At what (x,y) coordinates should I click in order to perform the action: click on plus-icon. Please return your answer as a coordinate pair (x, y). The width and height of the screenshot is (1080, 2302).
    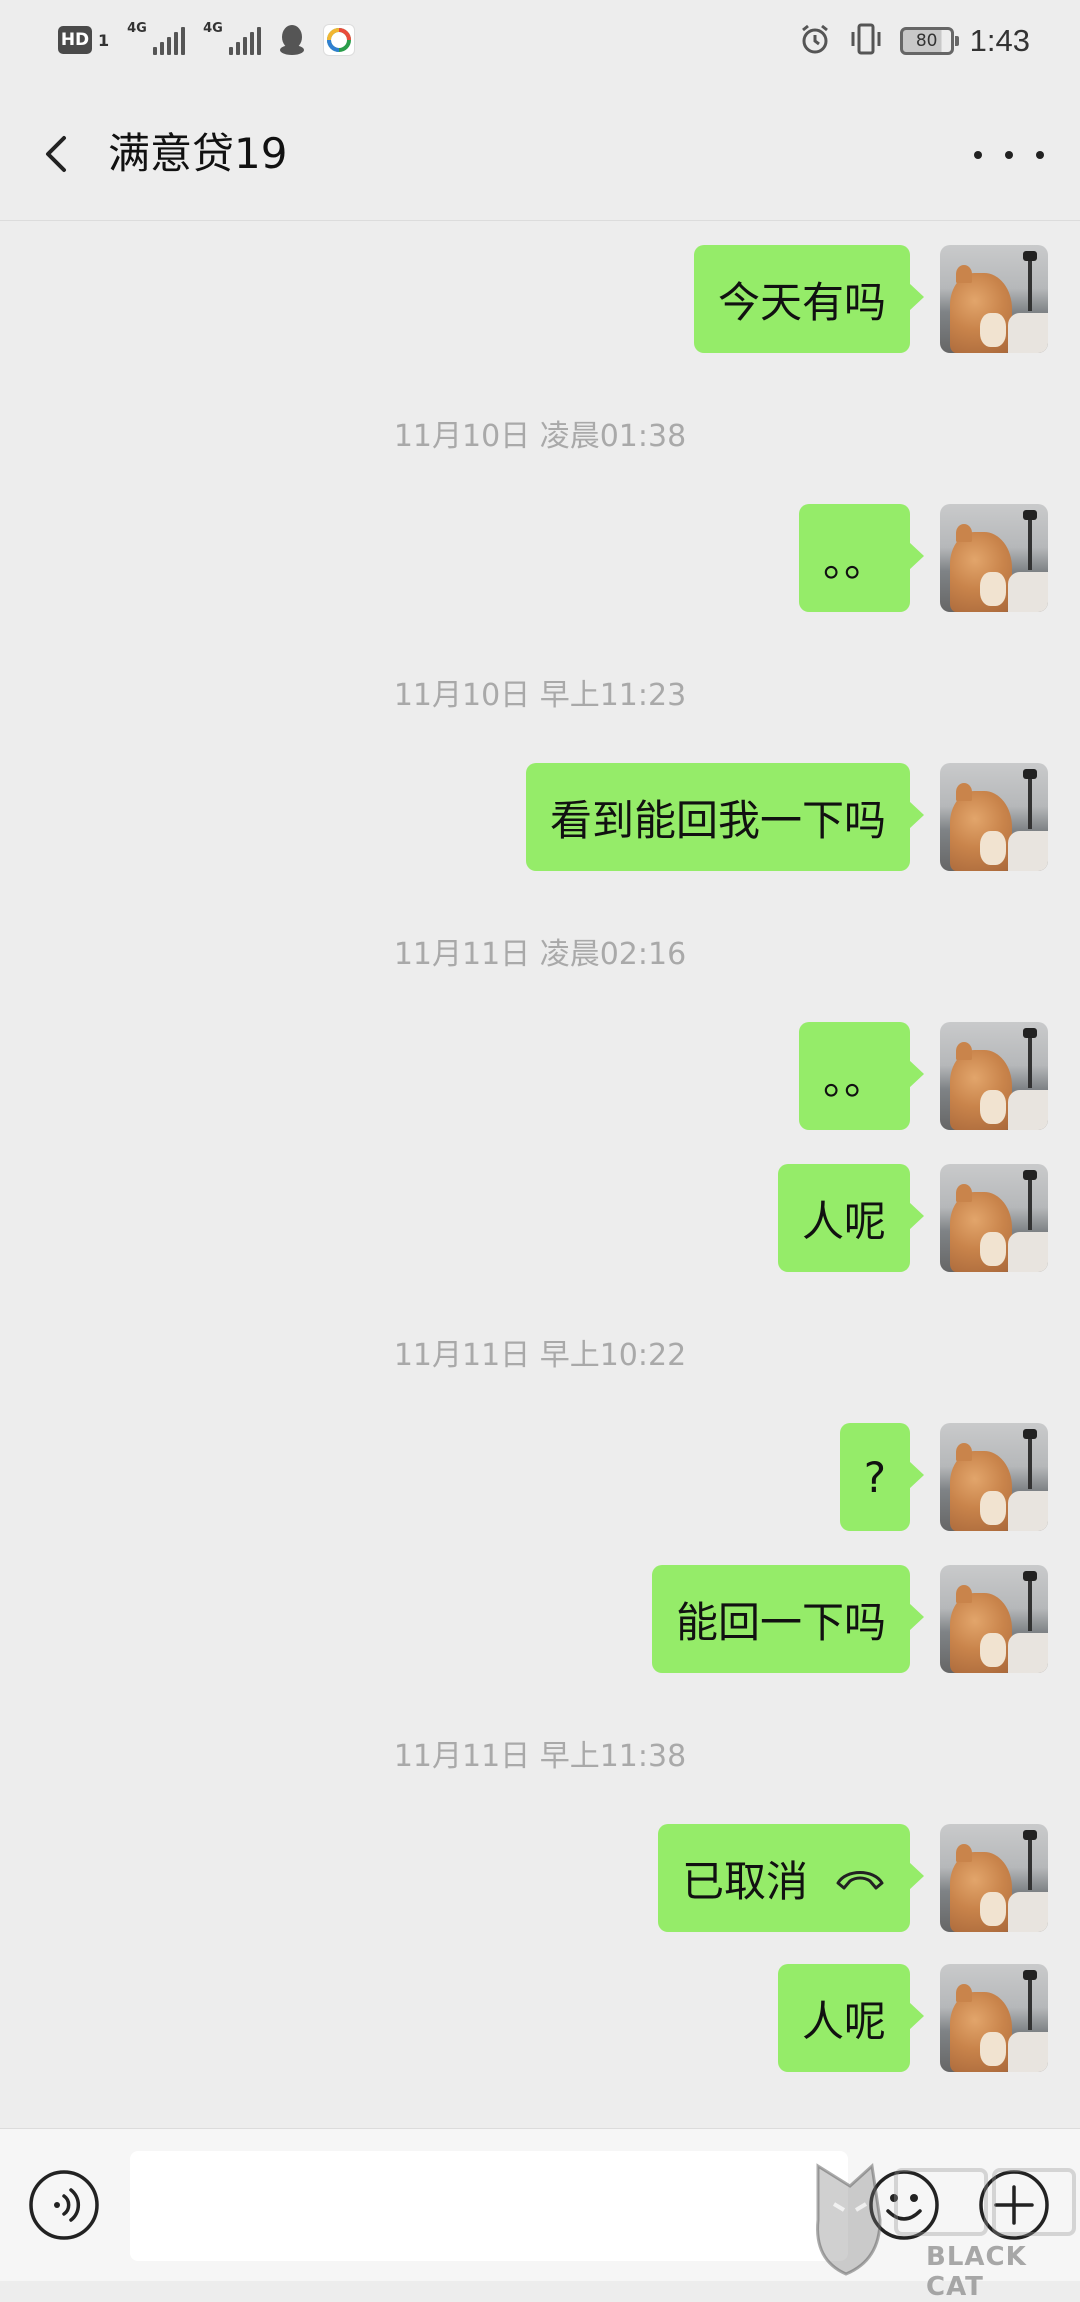
    Looking at the image, I should click on (1014, 2205).